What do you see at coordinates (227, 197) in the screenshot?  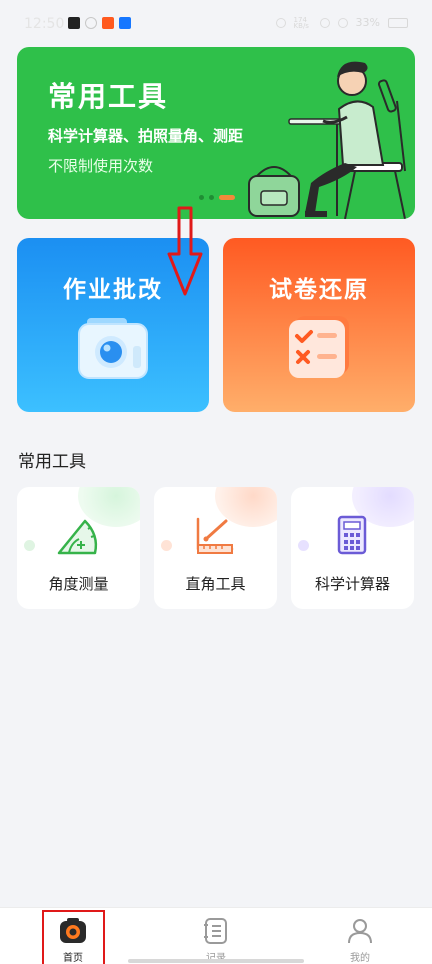 I see `carousel-dot-active` at bounding box center [227, 197].